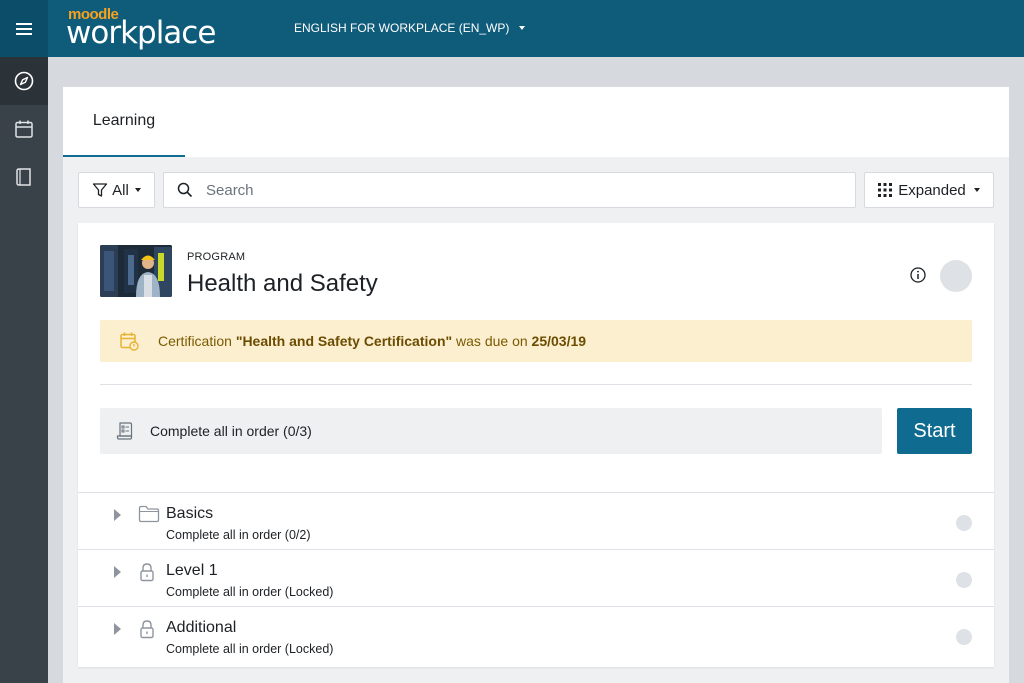  What do you see at coordinates (492, 341) in the screenshot?
I see `alert-middle: was due on` at bounding box center [492, 341].